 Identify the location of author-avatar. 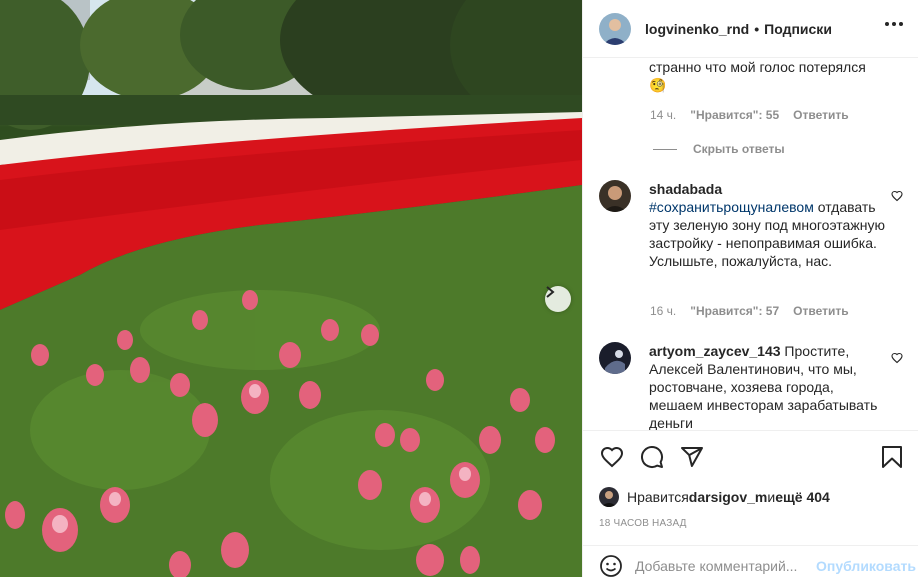
(615, 28).